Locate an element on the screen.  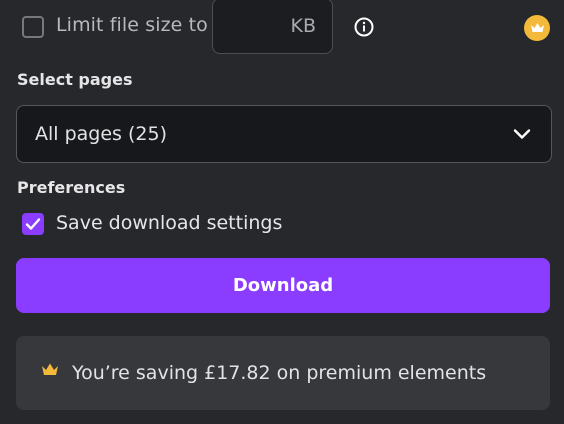
limit-file-size-label: Limit file size to is located at coordinates (132, 25).